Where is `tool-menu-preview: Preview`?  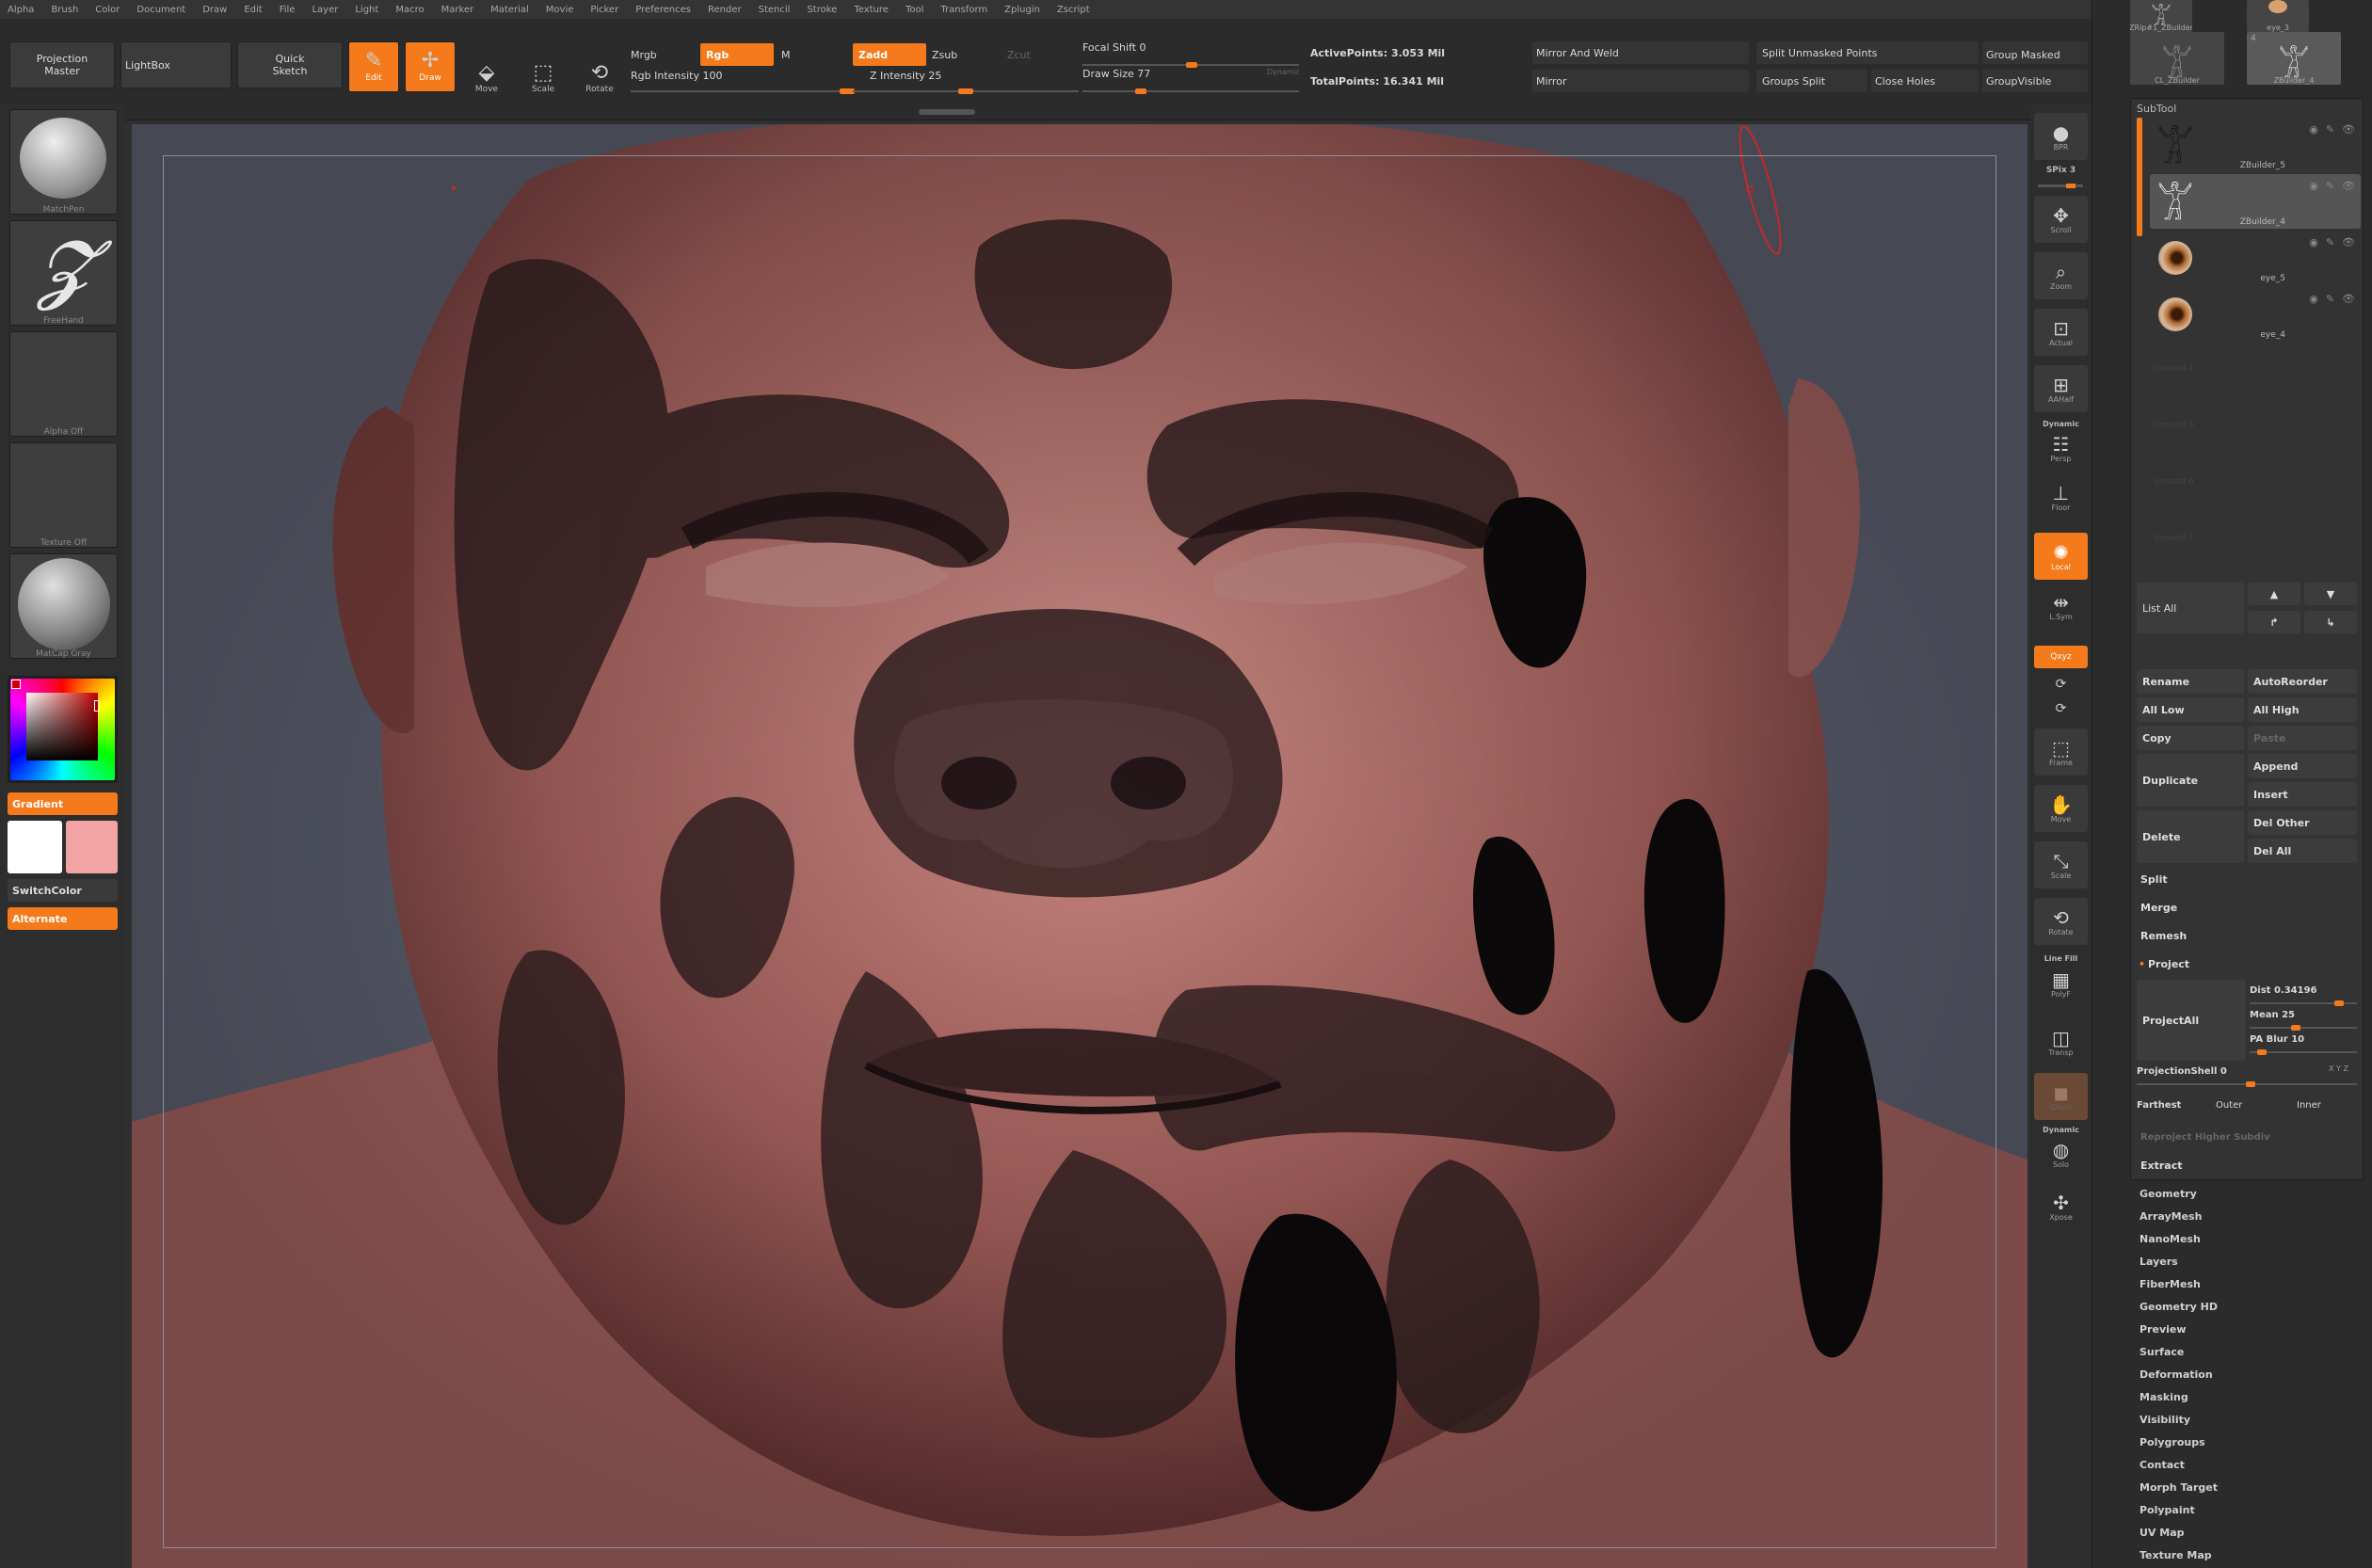
tool-menu-preview: Preview is located at coordinates (2163, 1329).